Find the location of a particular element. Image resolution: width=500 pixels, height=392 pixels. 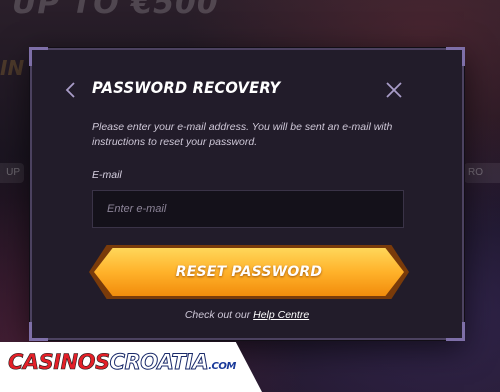

watermark-part-croatia: CROATIA is located at coordinates (159, 362).